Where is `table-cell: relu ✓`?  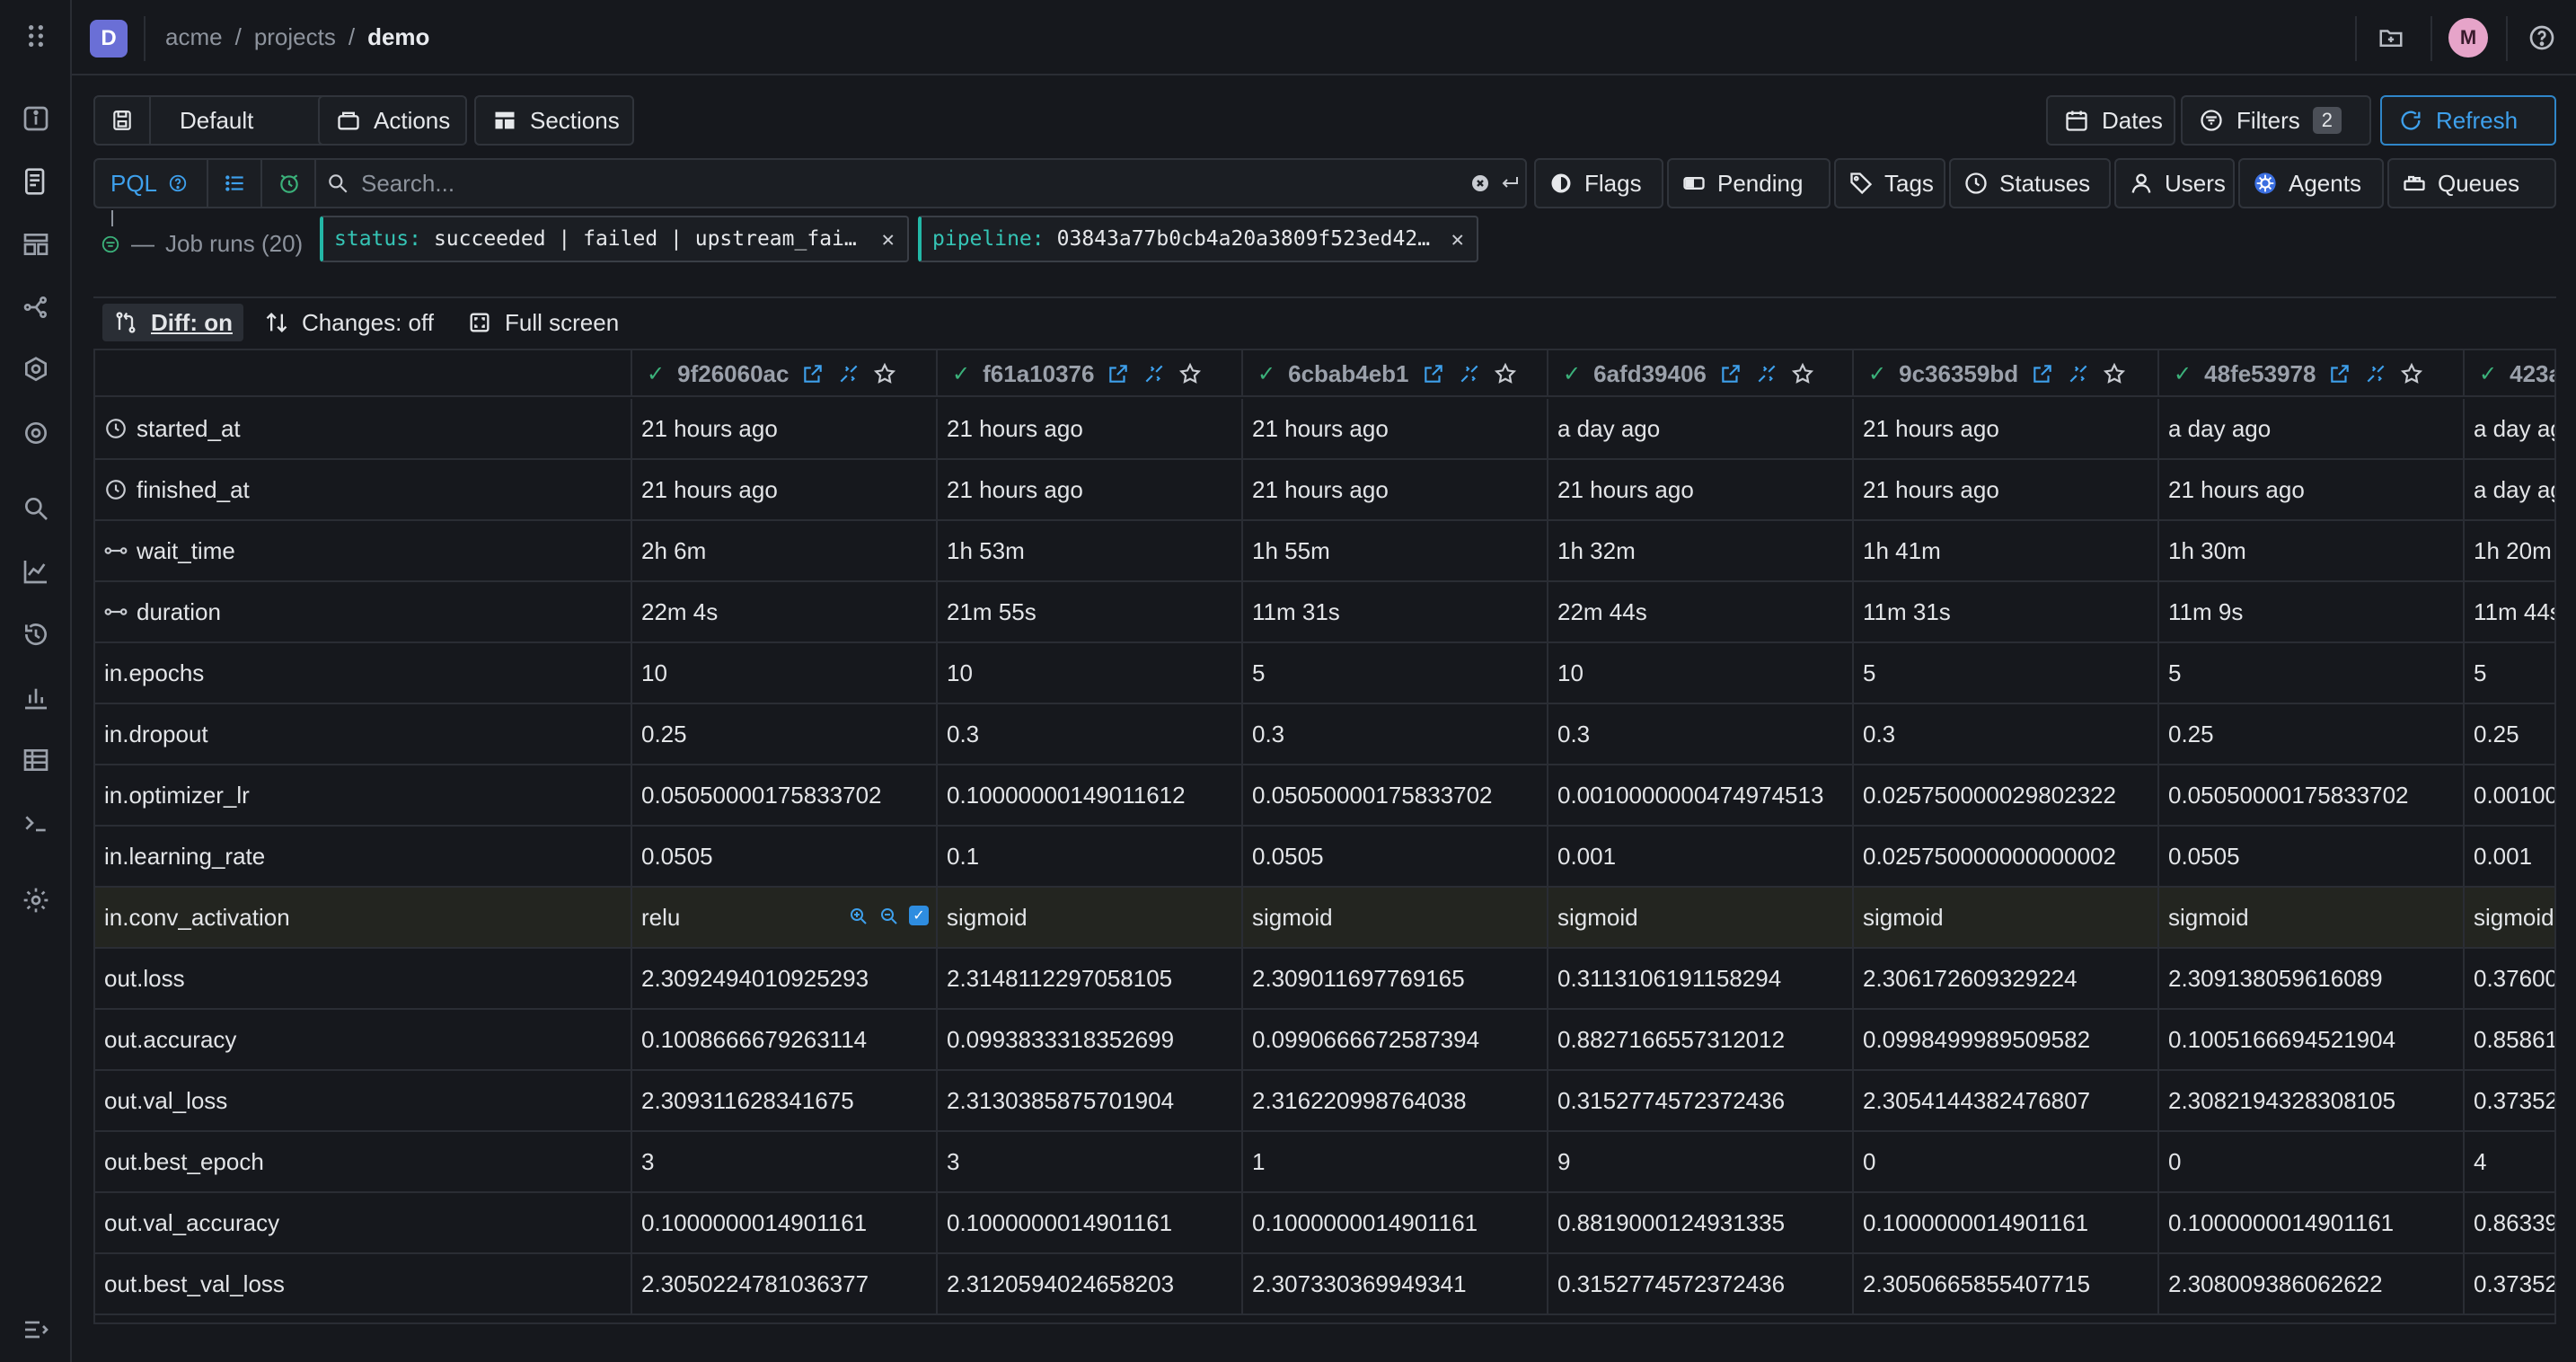
table-cell: relu ✓ is located at coordinates (783, 917).